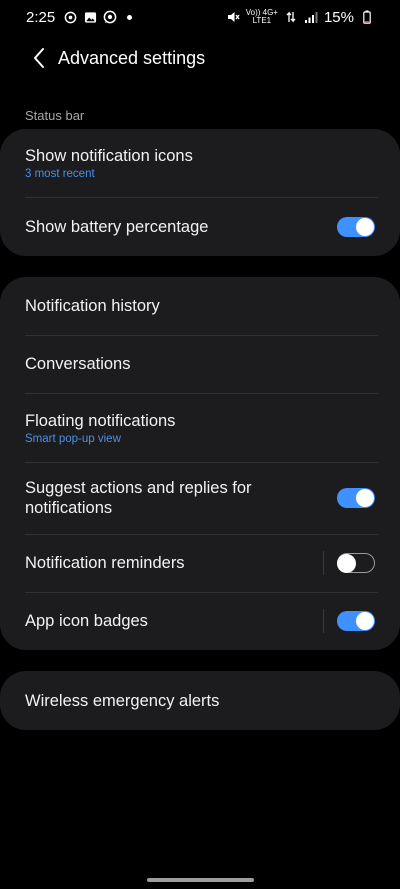  What do you see at coordinates (41, 17) in the screenshot?
I see `status-time: 2:25` at bounding box center [41, 17].